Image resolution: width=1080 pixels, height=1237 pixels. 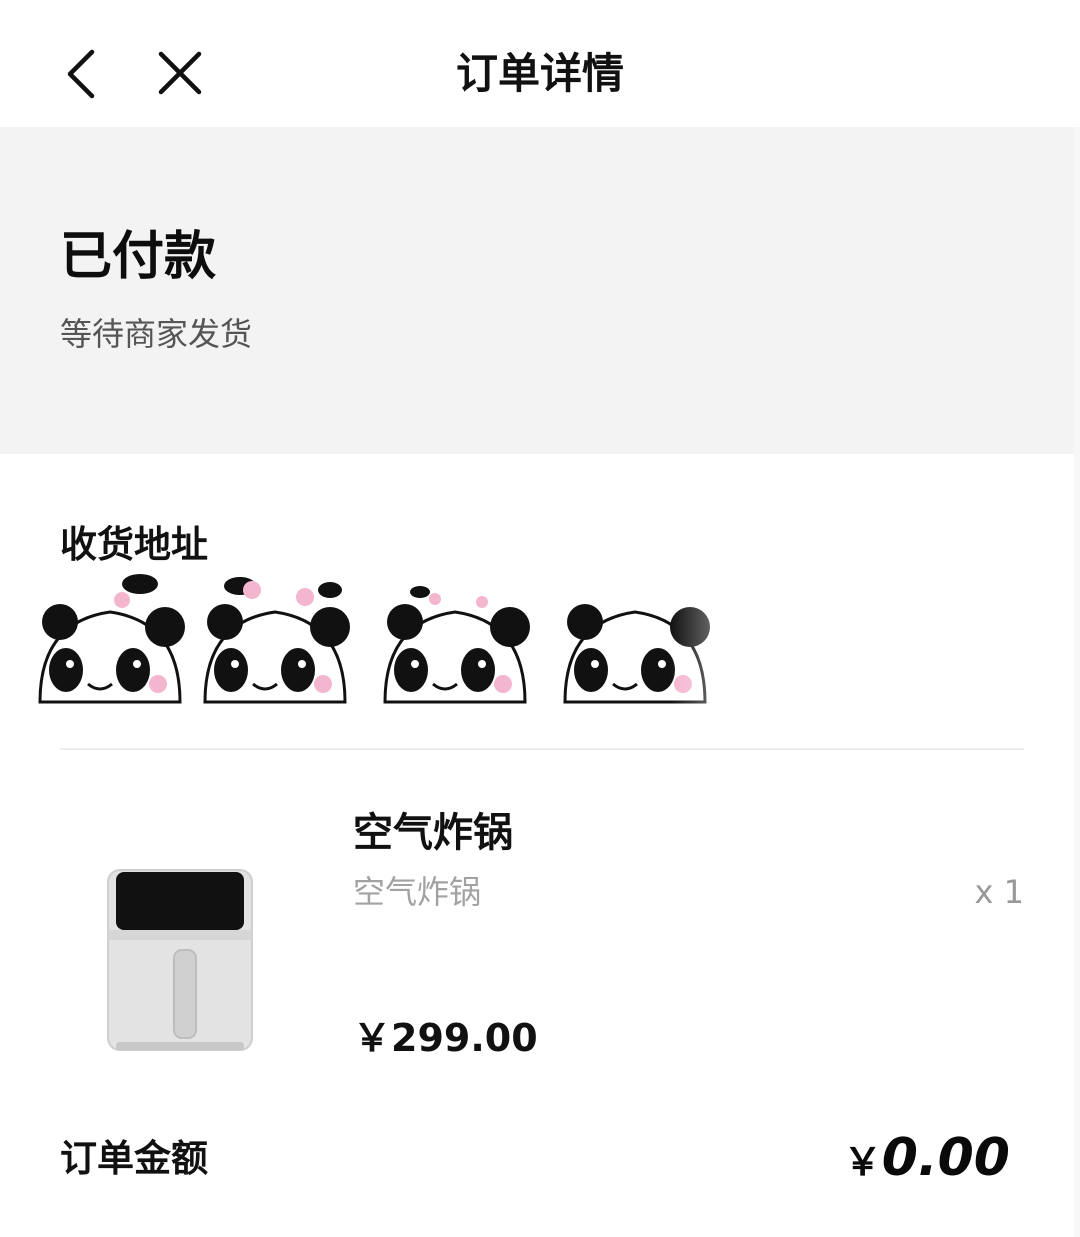 I want to click on scrollbar-track, so click(x=1077, y=682).